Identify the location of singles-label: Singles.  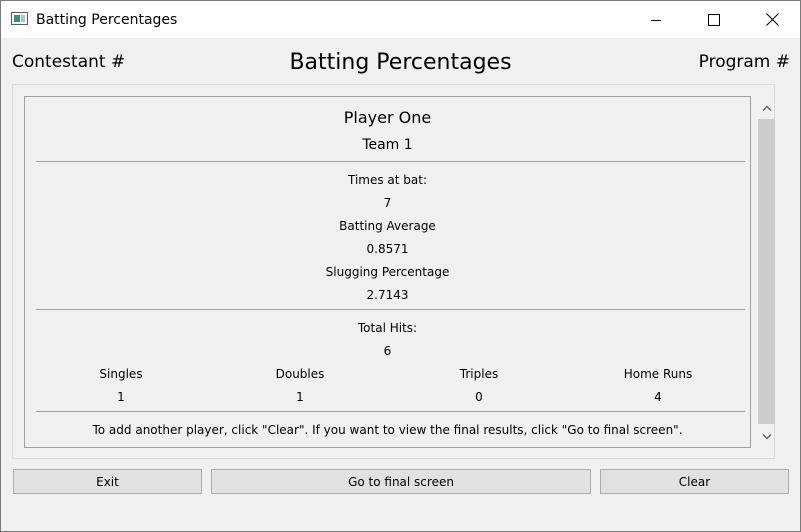
(121, 374).